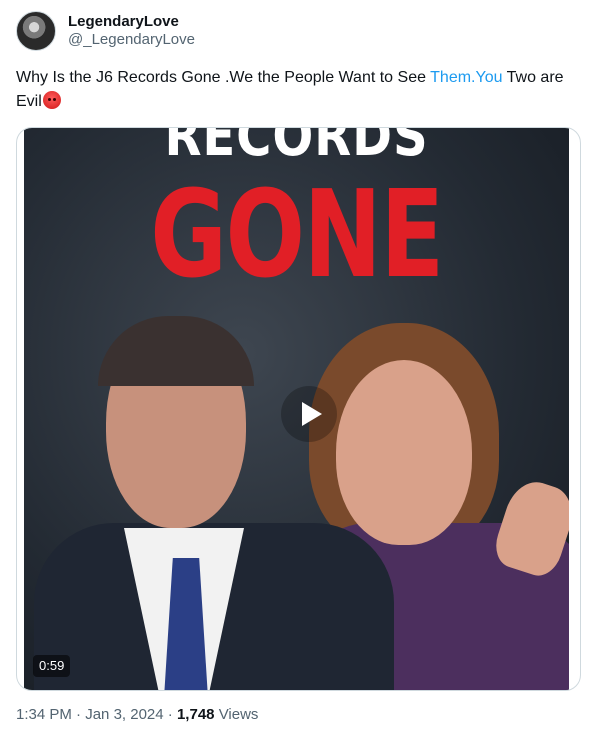  What do you see at coordinates (311, 414) in the screenshot?
I see `play-icon` at bounding box center [311, 414].